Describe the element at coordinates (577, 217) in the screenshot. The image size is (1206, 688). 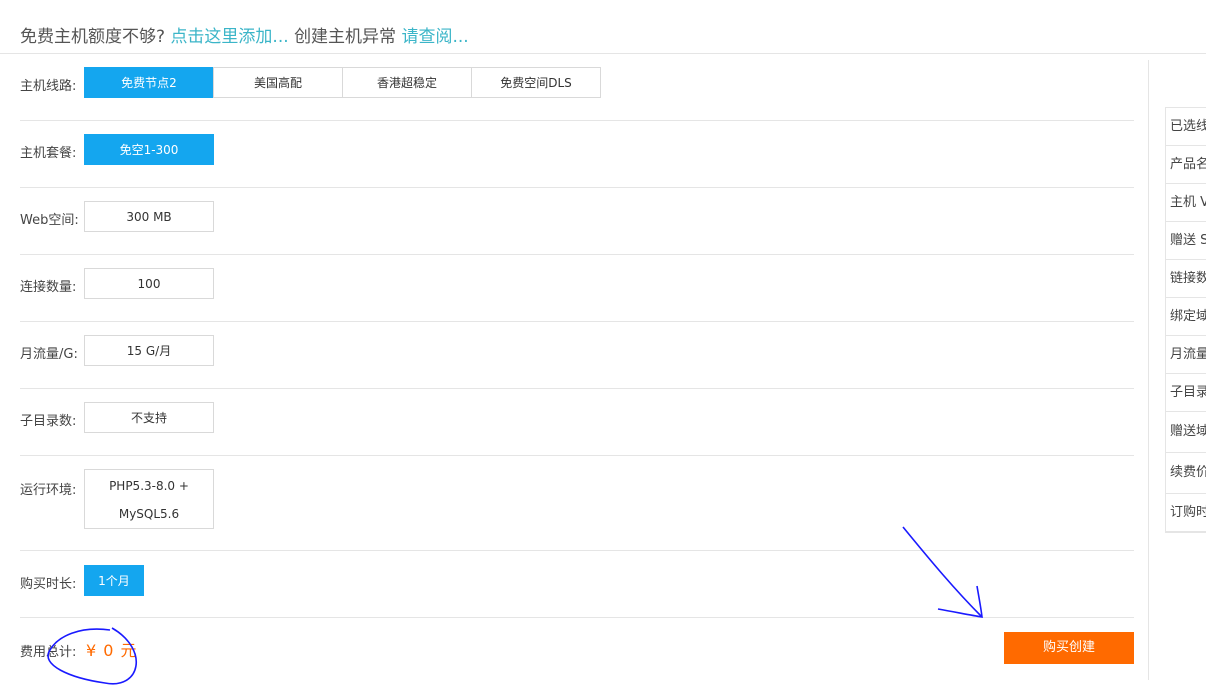
I see `web-space-row: Web空间: 300 MB` at that location.